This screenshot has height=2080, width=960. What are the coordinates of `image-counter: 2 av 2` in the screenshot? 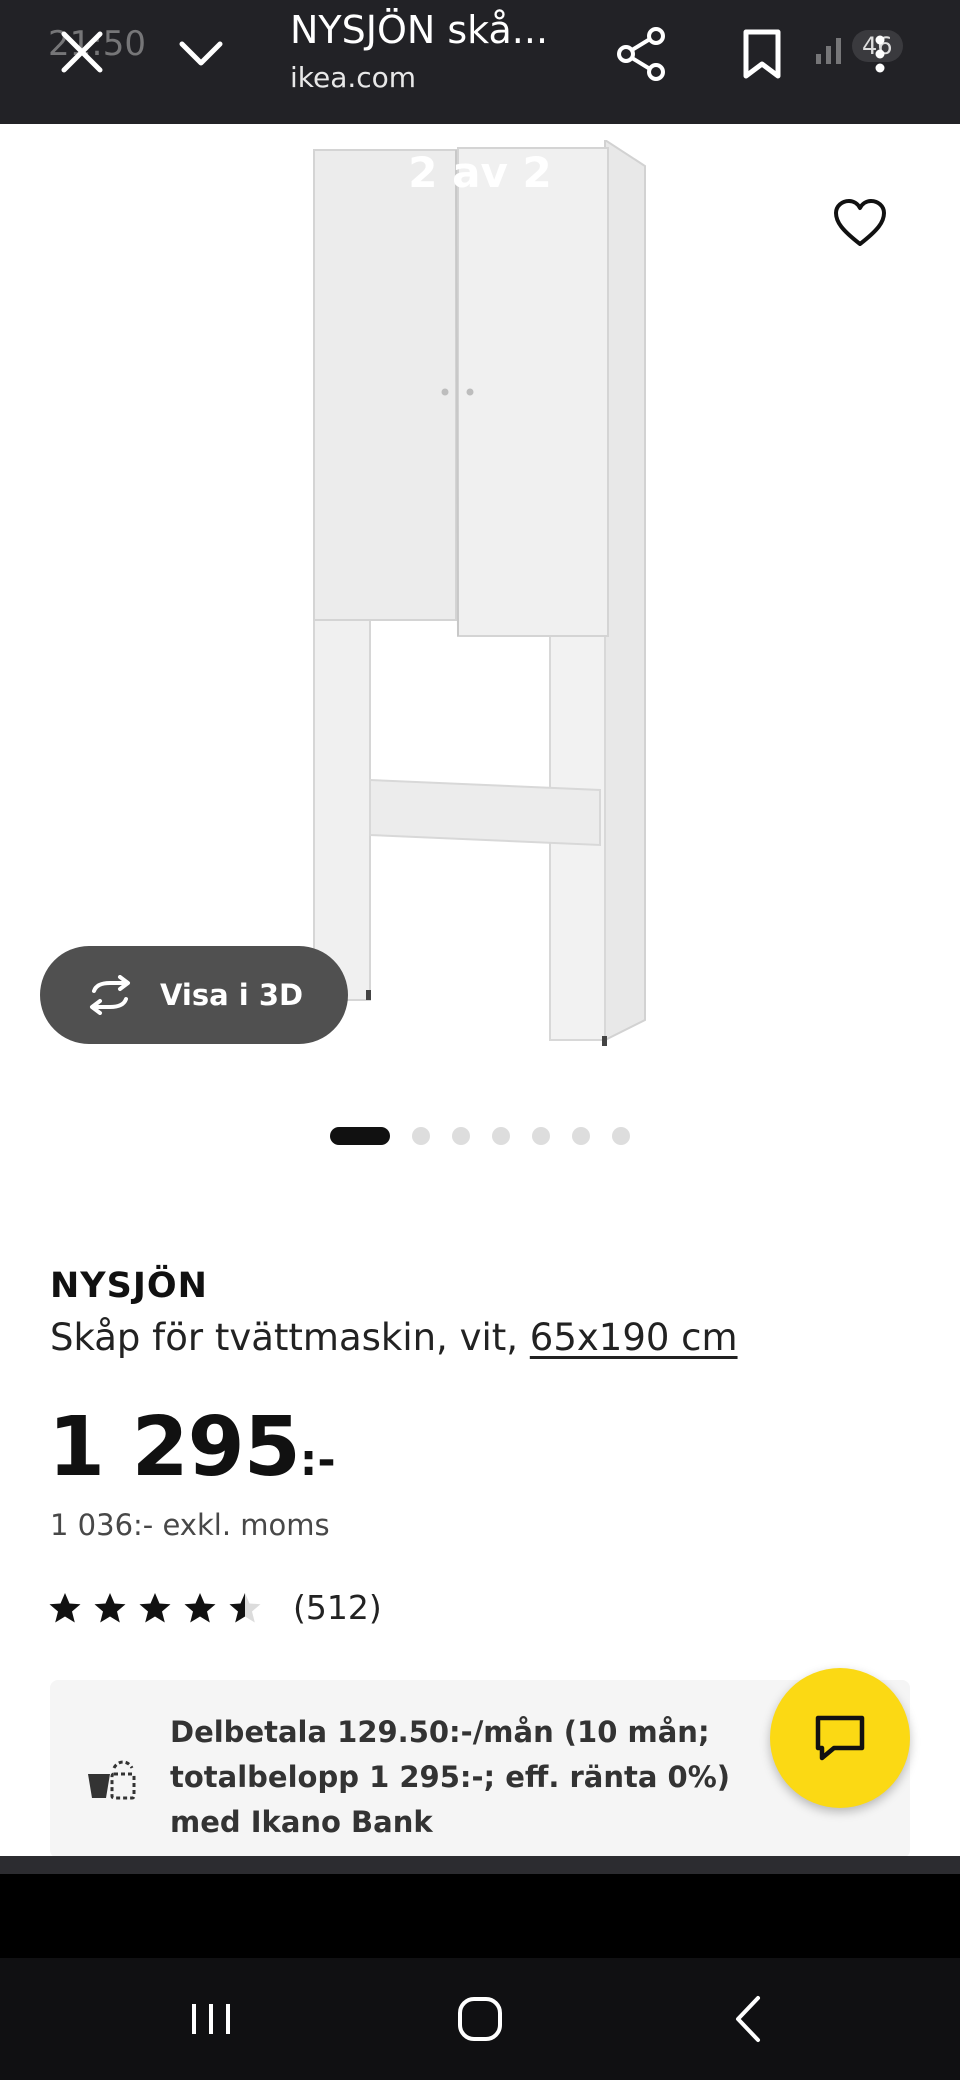 It's located at (480, 172).